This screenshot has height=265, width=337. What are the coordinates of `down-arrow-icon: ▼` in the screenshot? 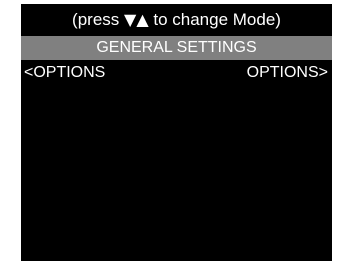 It's located at (130, 19).